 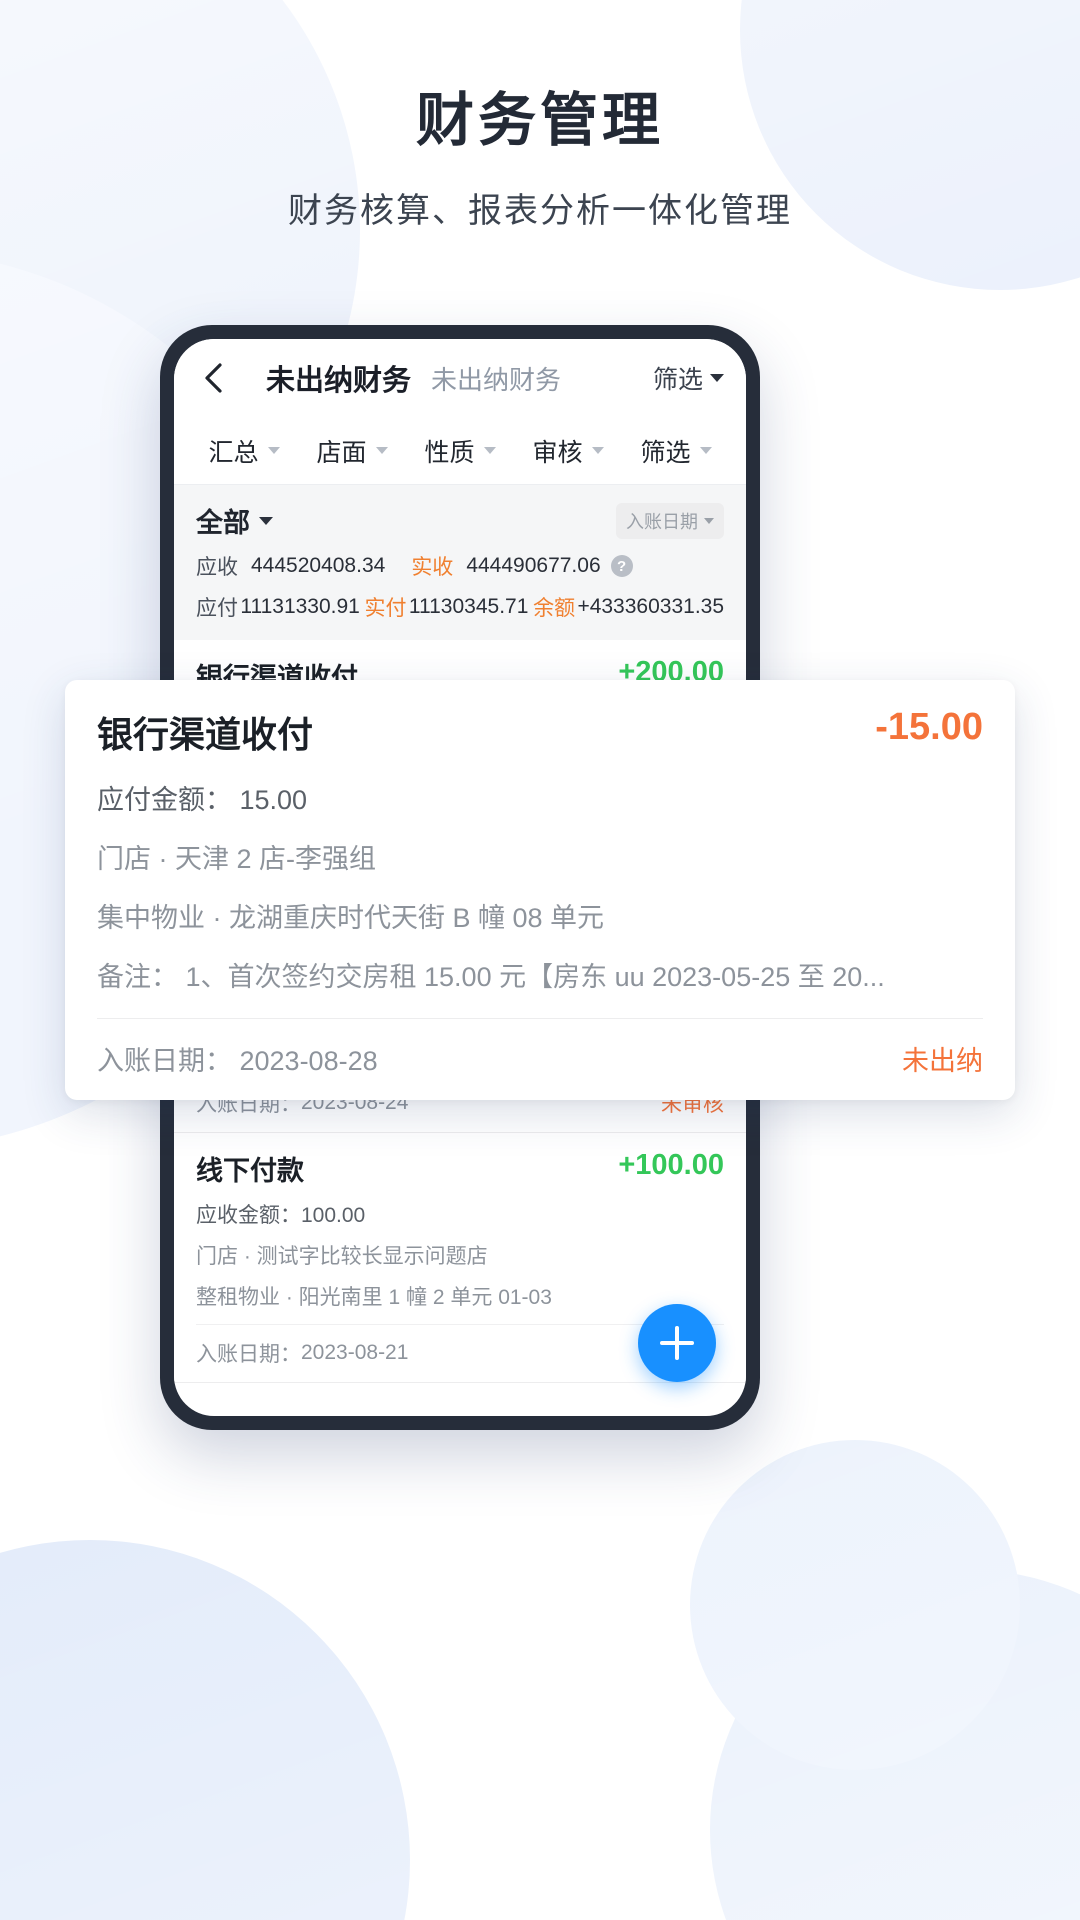 What do you see at coordinates (540, 1059) in the screenshot?
I see `detail-card-footer: 入账日期： 2023-08-28 未出纳` at bounding box center [540, 1059].